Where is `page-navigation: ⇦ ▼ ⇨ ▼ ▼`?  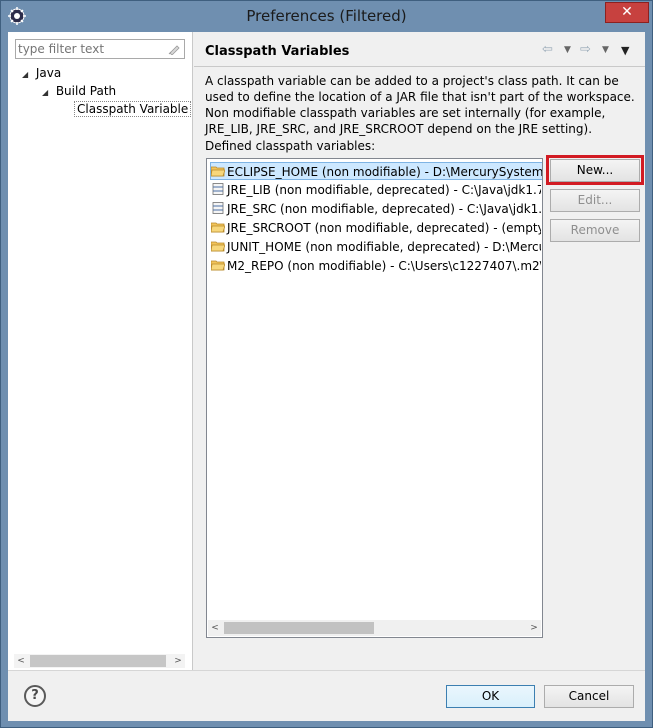
page-navigation: ⇦ ▼ ⇨ ▼ ▼ is located at coordinates (589, 50).